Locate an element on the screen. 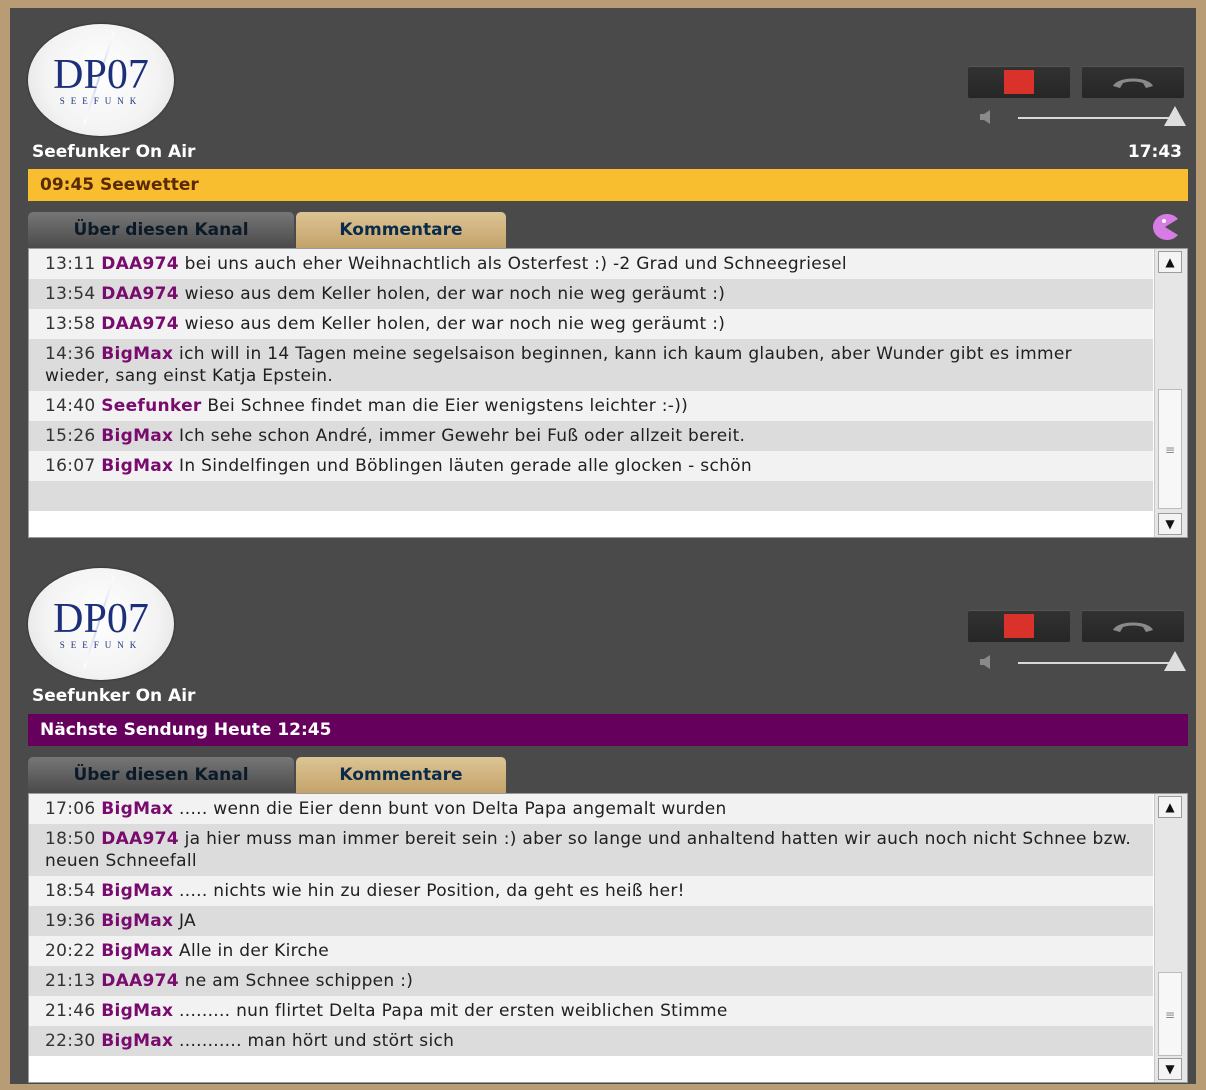 This screenshot has height=1090, width=1206. comment-row: 21:13 DAA974 ne am Schnee schippen :) is located at coordinates (591, 981).